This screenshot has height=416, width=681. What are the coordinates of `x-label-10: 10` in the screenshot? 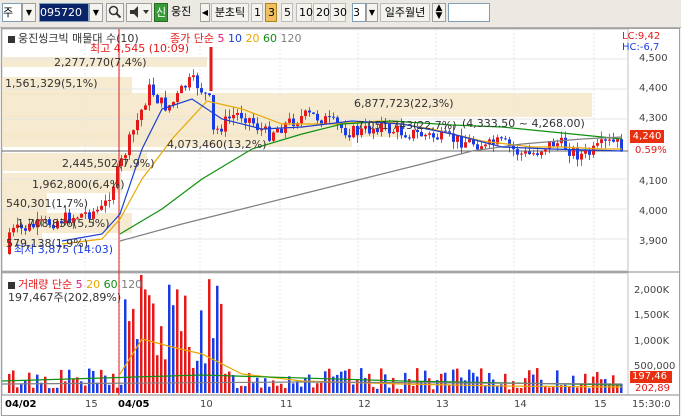 It's located at (206, 404).